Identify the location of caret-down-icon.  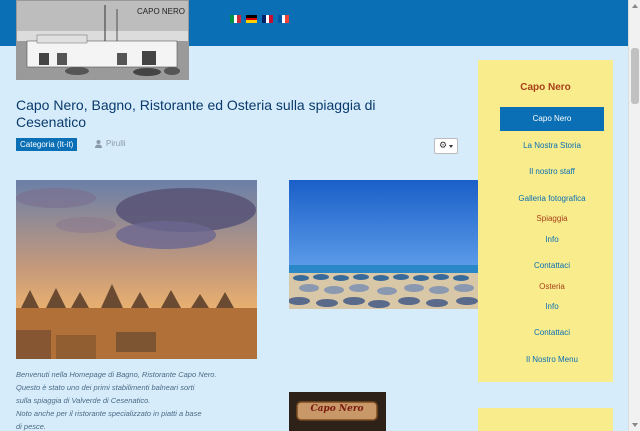
(451, 146).